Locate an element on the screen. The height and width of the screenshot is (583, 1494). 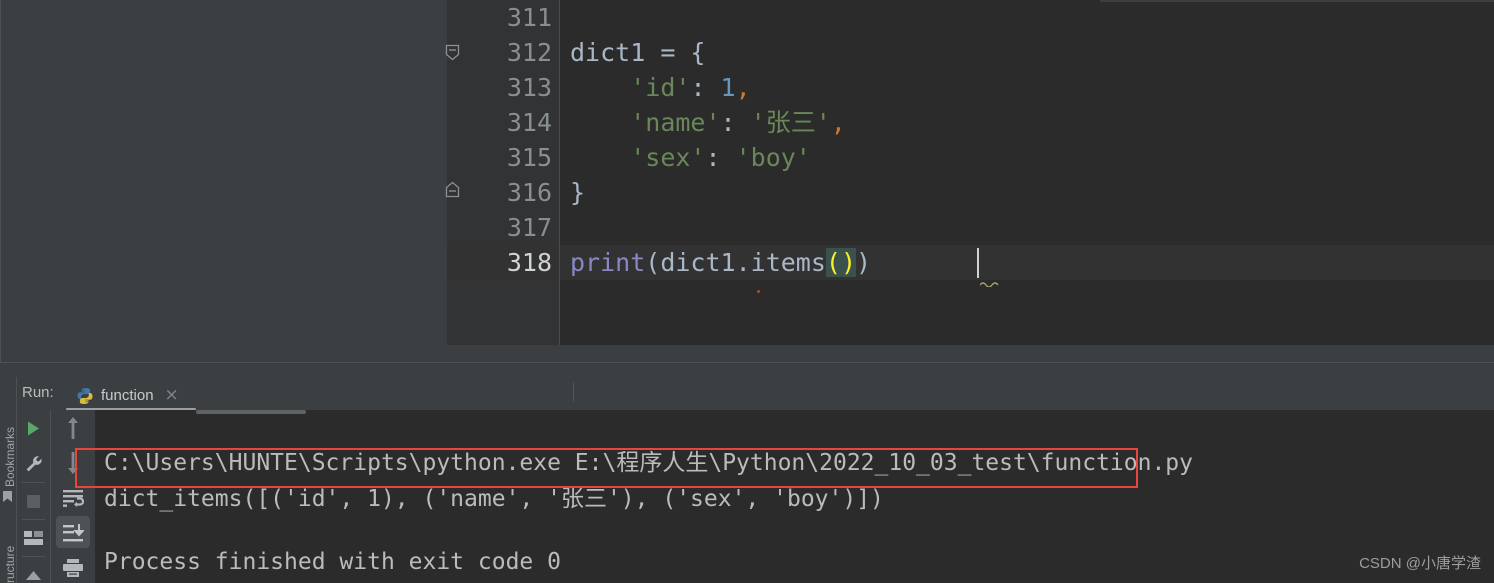
gutter-row: 315 is located at coordinates (503, 157).